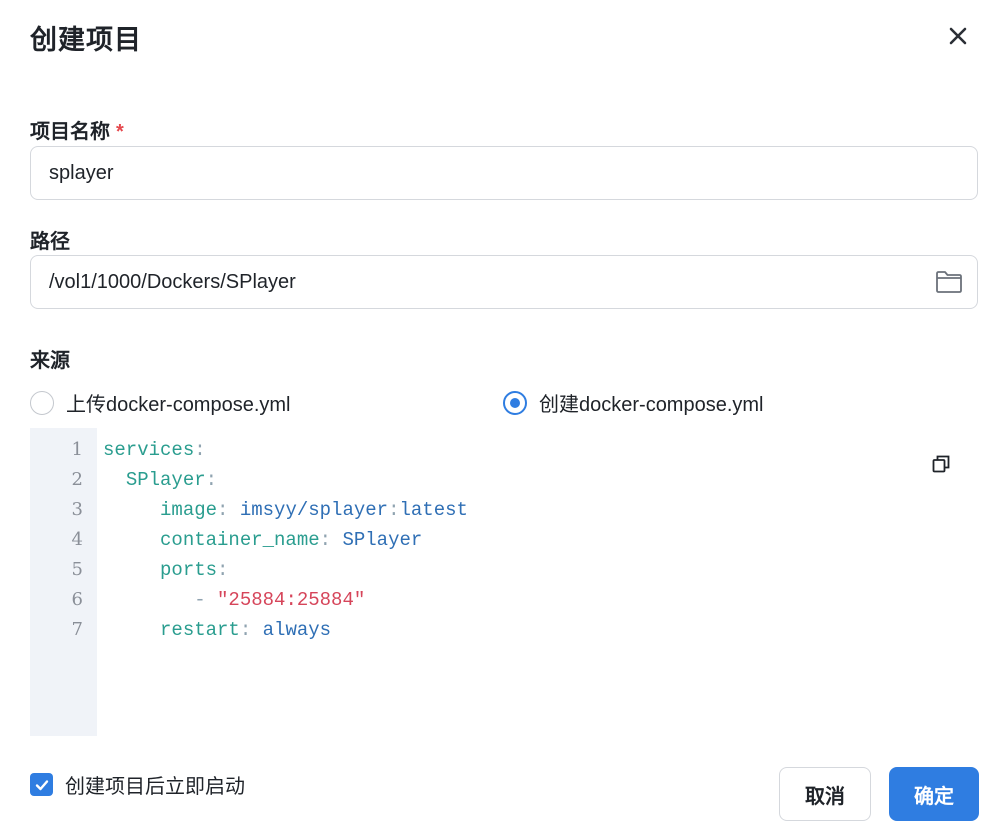 The height and width of the screenshot is (834, 1005). Describe the element at coordinates (189, 510) in the screenshot. I see `yaml-key: image` at that location.